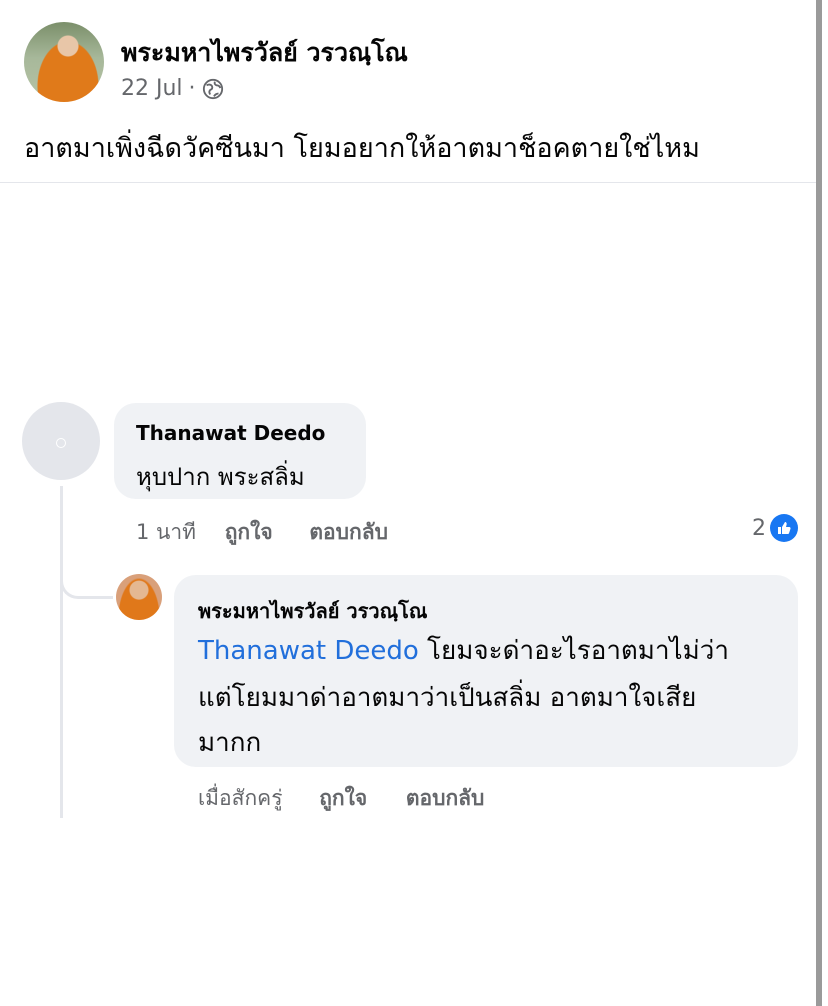 This screenshot has height=1006, width=828. I want to click on like-reaction-icon, so click(784, 528).